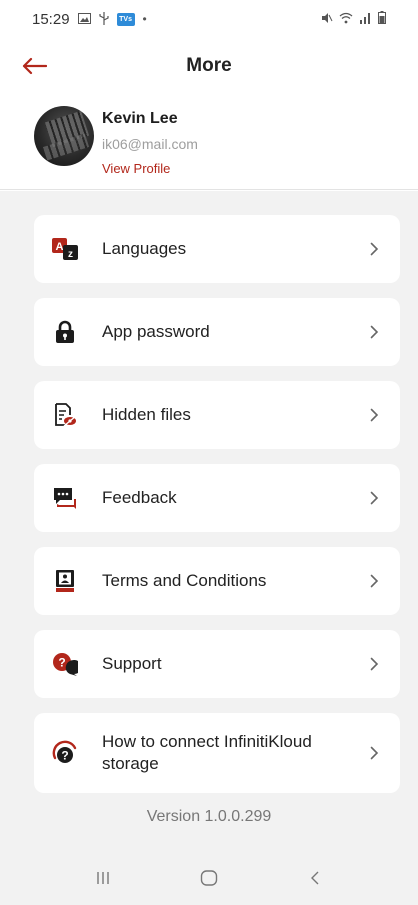  What do you see at coordinates (65, 332) in the screenshot?
I see `lock-icon` at bounding box center [65, 332].